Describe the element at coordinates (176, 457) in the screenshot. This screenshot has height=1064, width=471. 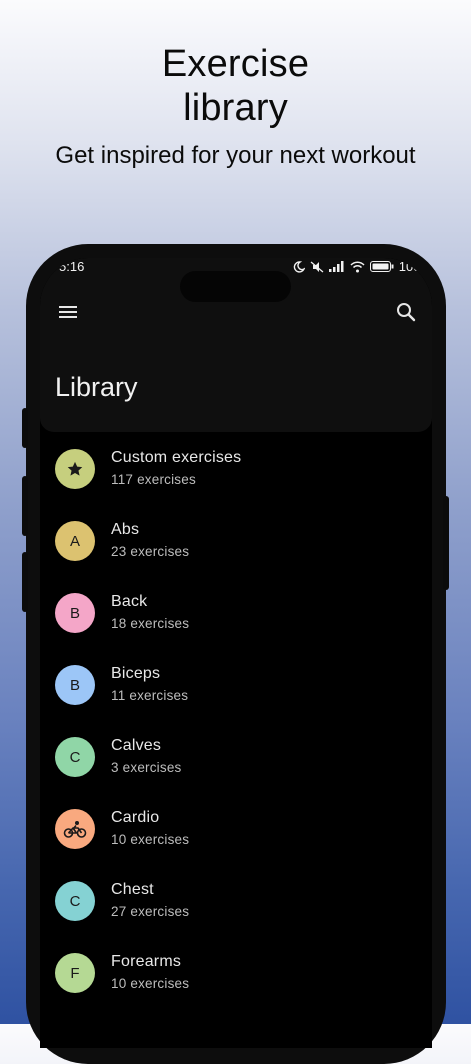
I see `list-item-title: Custom exercises` at that location.